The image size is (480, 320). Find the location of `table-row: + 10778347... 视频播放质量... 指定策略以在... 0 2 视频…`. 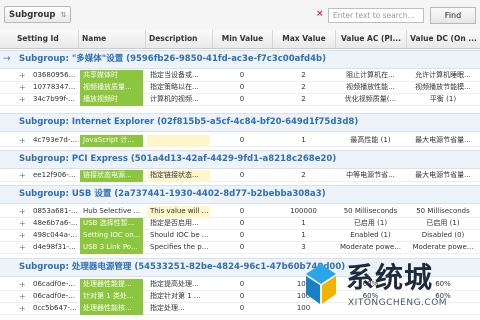

table-row: + 10778347... 视频播放质量... 指定策略以在... 0 2 视频… is located at coordinates (240, 88).